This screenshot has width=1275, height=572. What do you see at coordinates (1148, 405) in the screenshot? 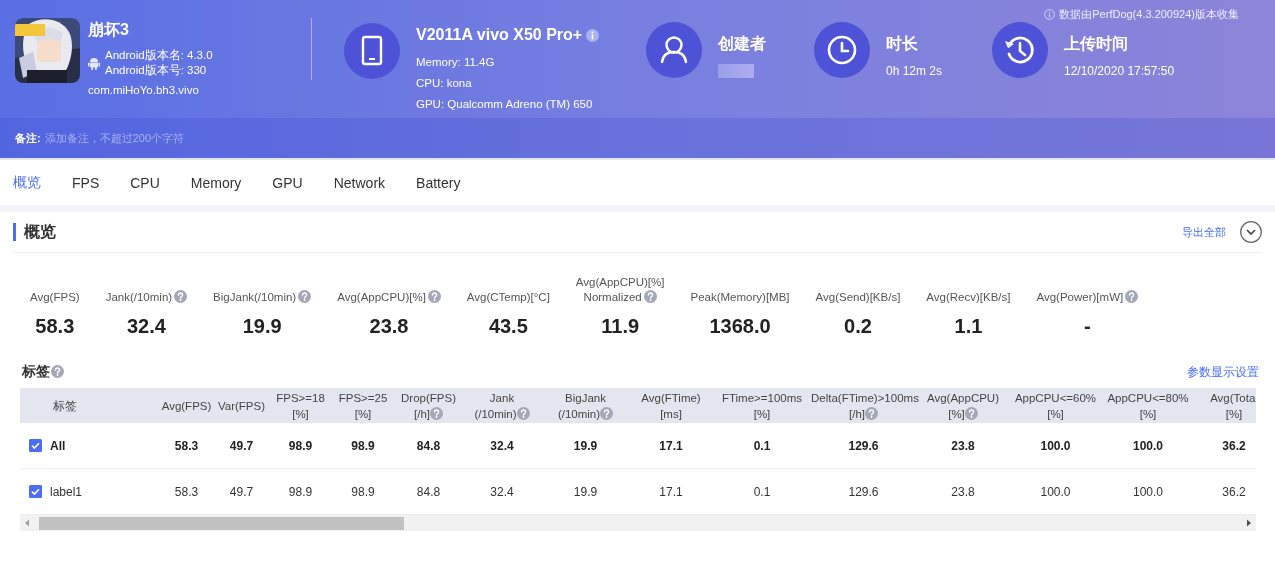
I see `column-header: AppCPU<=80% [%]` at bounding box center [1148, 405].